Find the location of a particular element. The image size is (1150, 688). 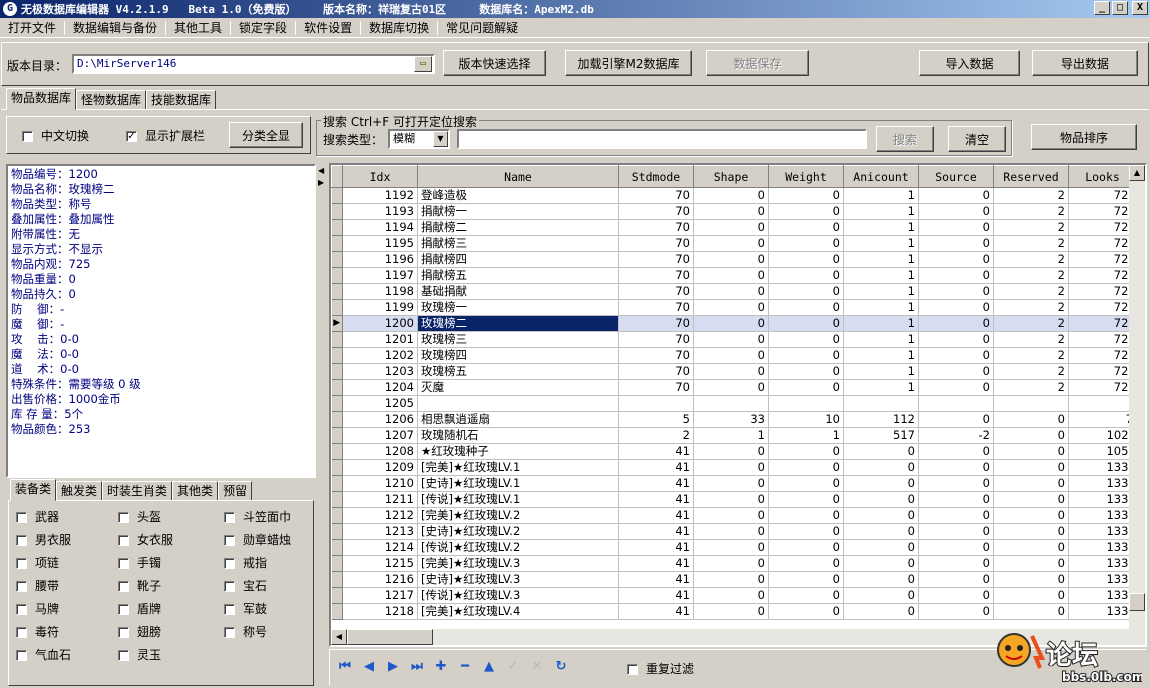

table-cell: 捐献榜四 is located at coordinates (518, 259).